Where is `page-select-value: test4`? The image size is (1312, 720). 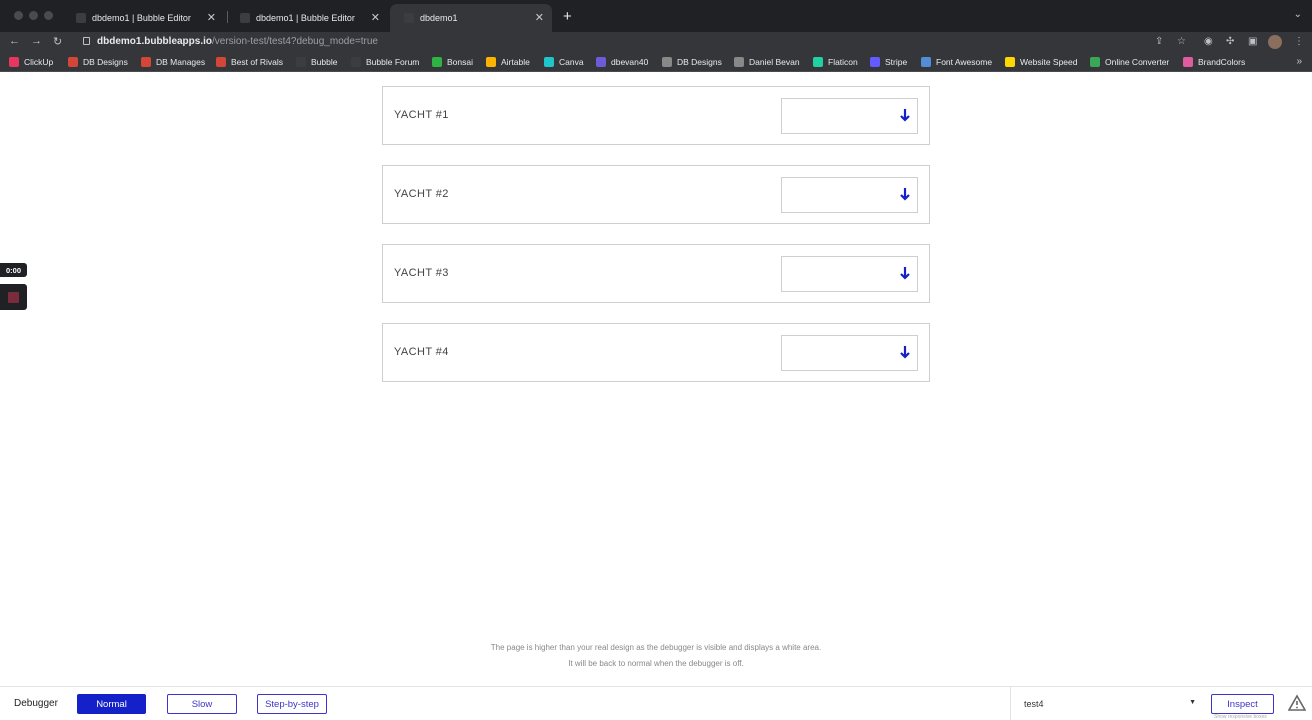 page-select-value: test4 is located at coordinates (1034, 704).